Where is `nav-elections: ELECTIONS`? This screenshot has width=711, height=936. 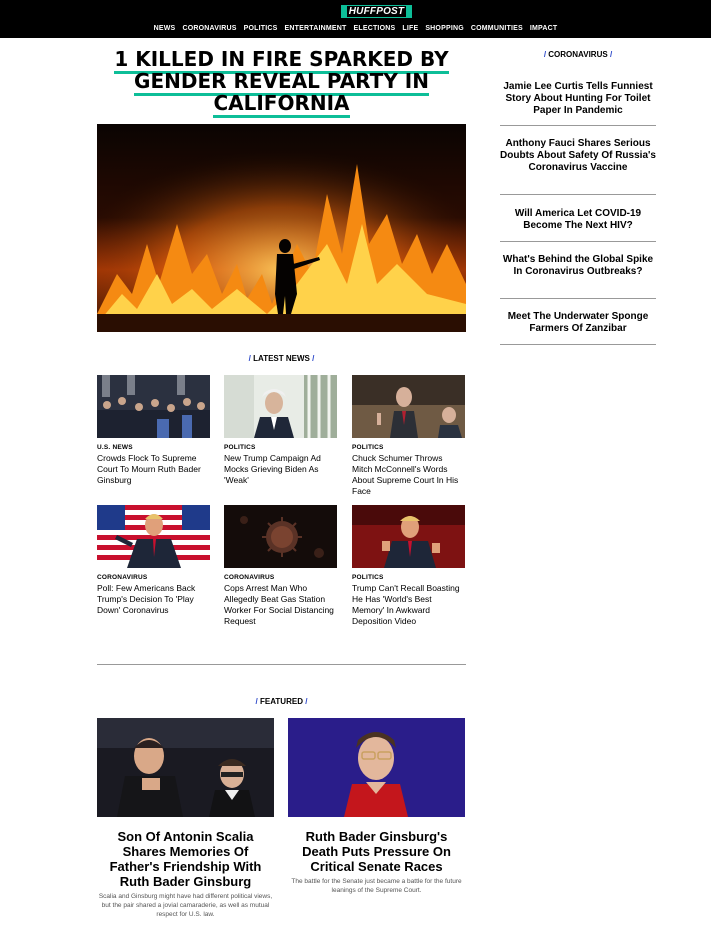 nav-elections: ELECTIONS is located at coordinates (374, 30).